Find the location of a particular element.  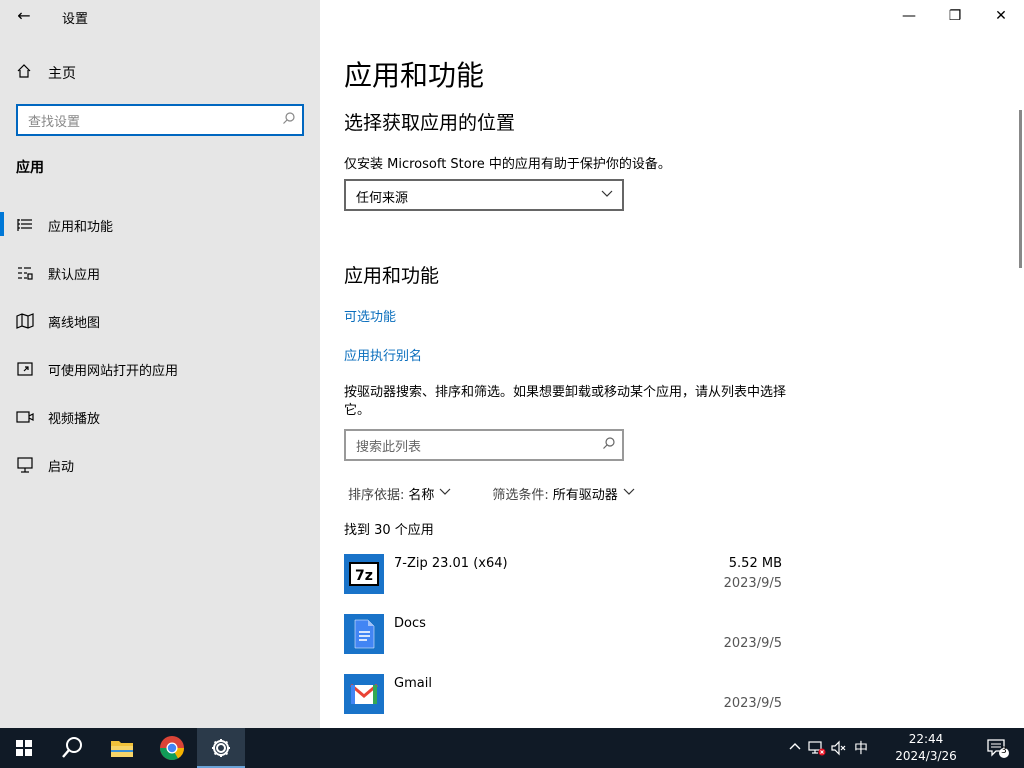

search-placeholder: 搜索此列表 is located at coordinates (389, 447).